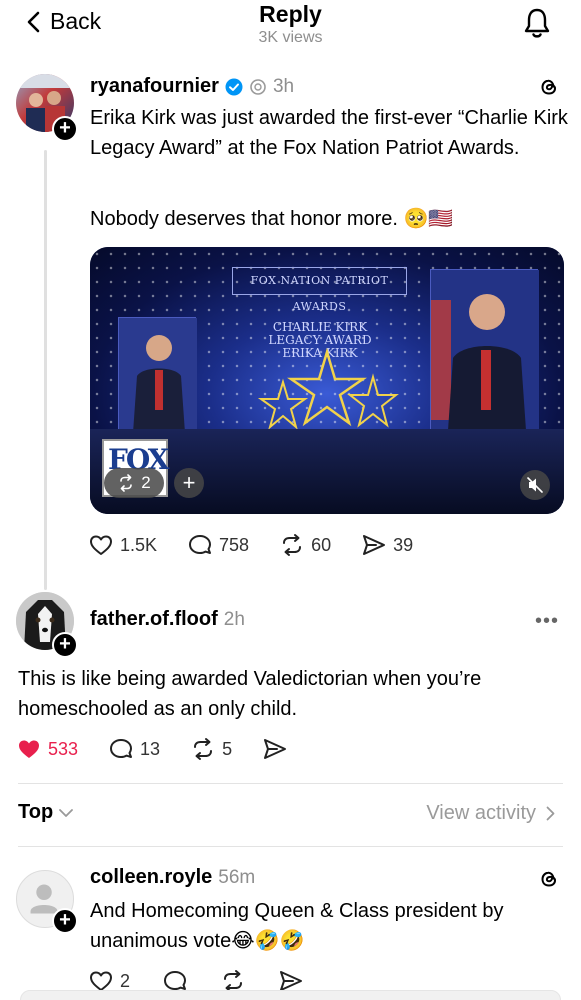  What do you see at coordinates (154, 86) in the screenshot?
I see `post-username: ryanafournier` at bounding box center [154, 86].